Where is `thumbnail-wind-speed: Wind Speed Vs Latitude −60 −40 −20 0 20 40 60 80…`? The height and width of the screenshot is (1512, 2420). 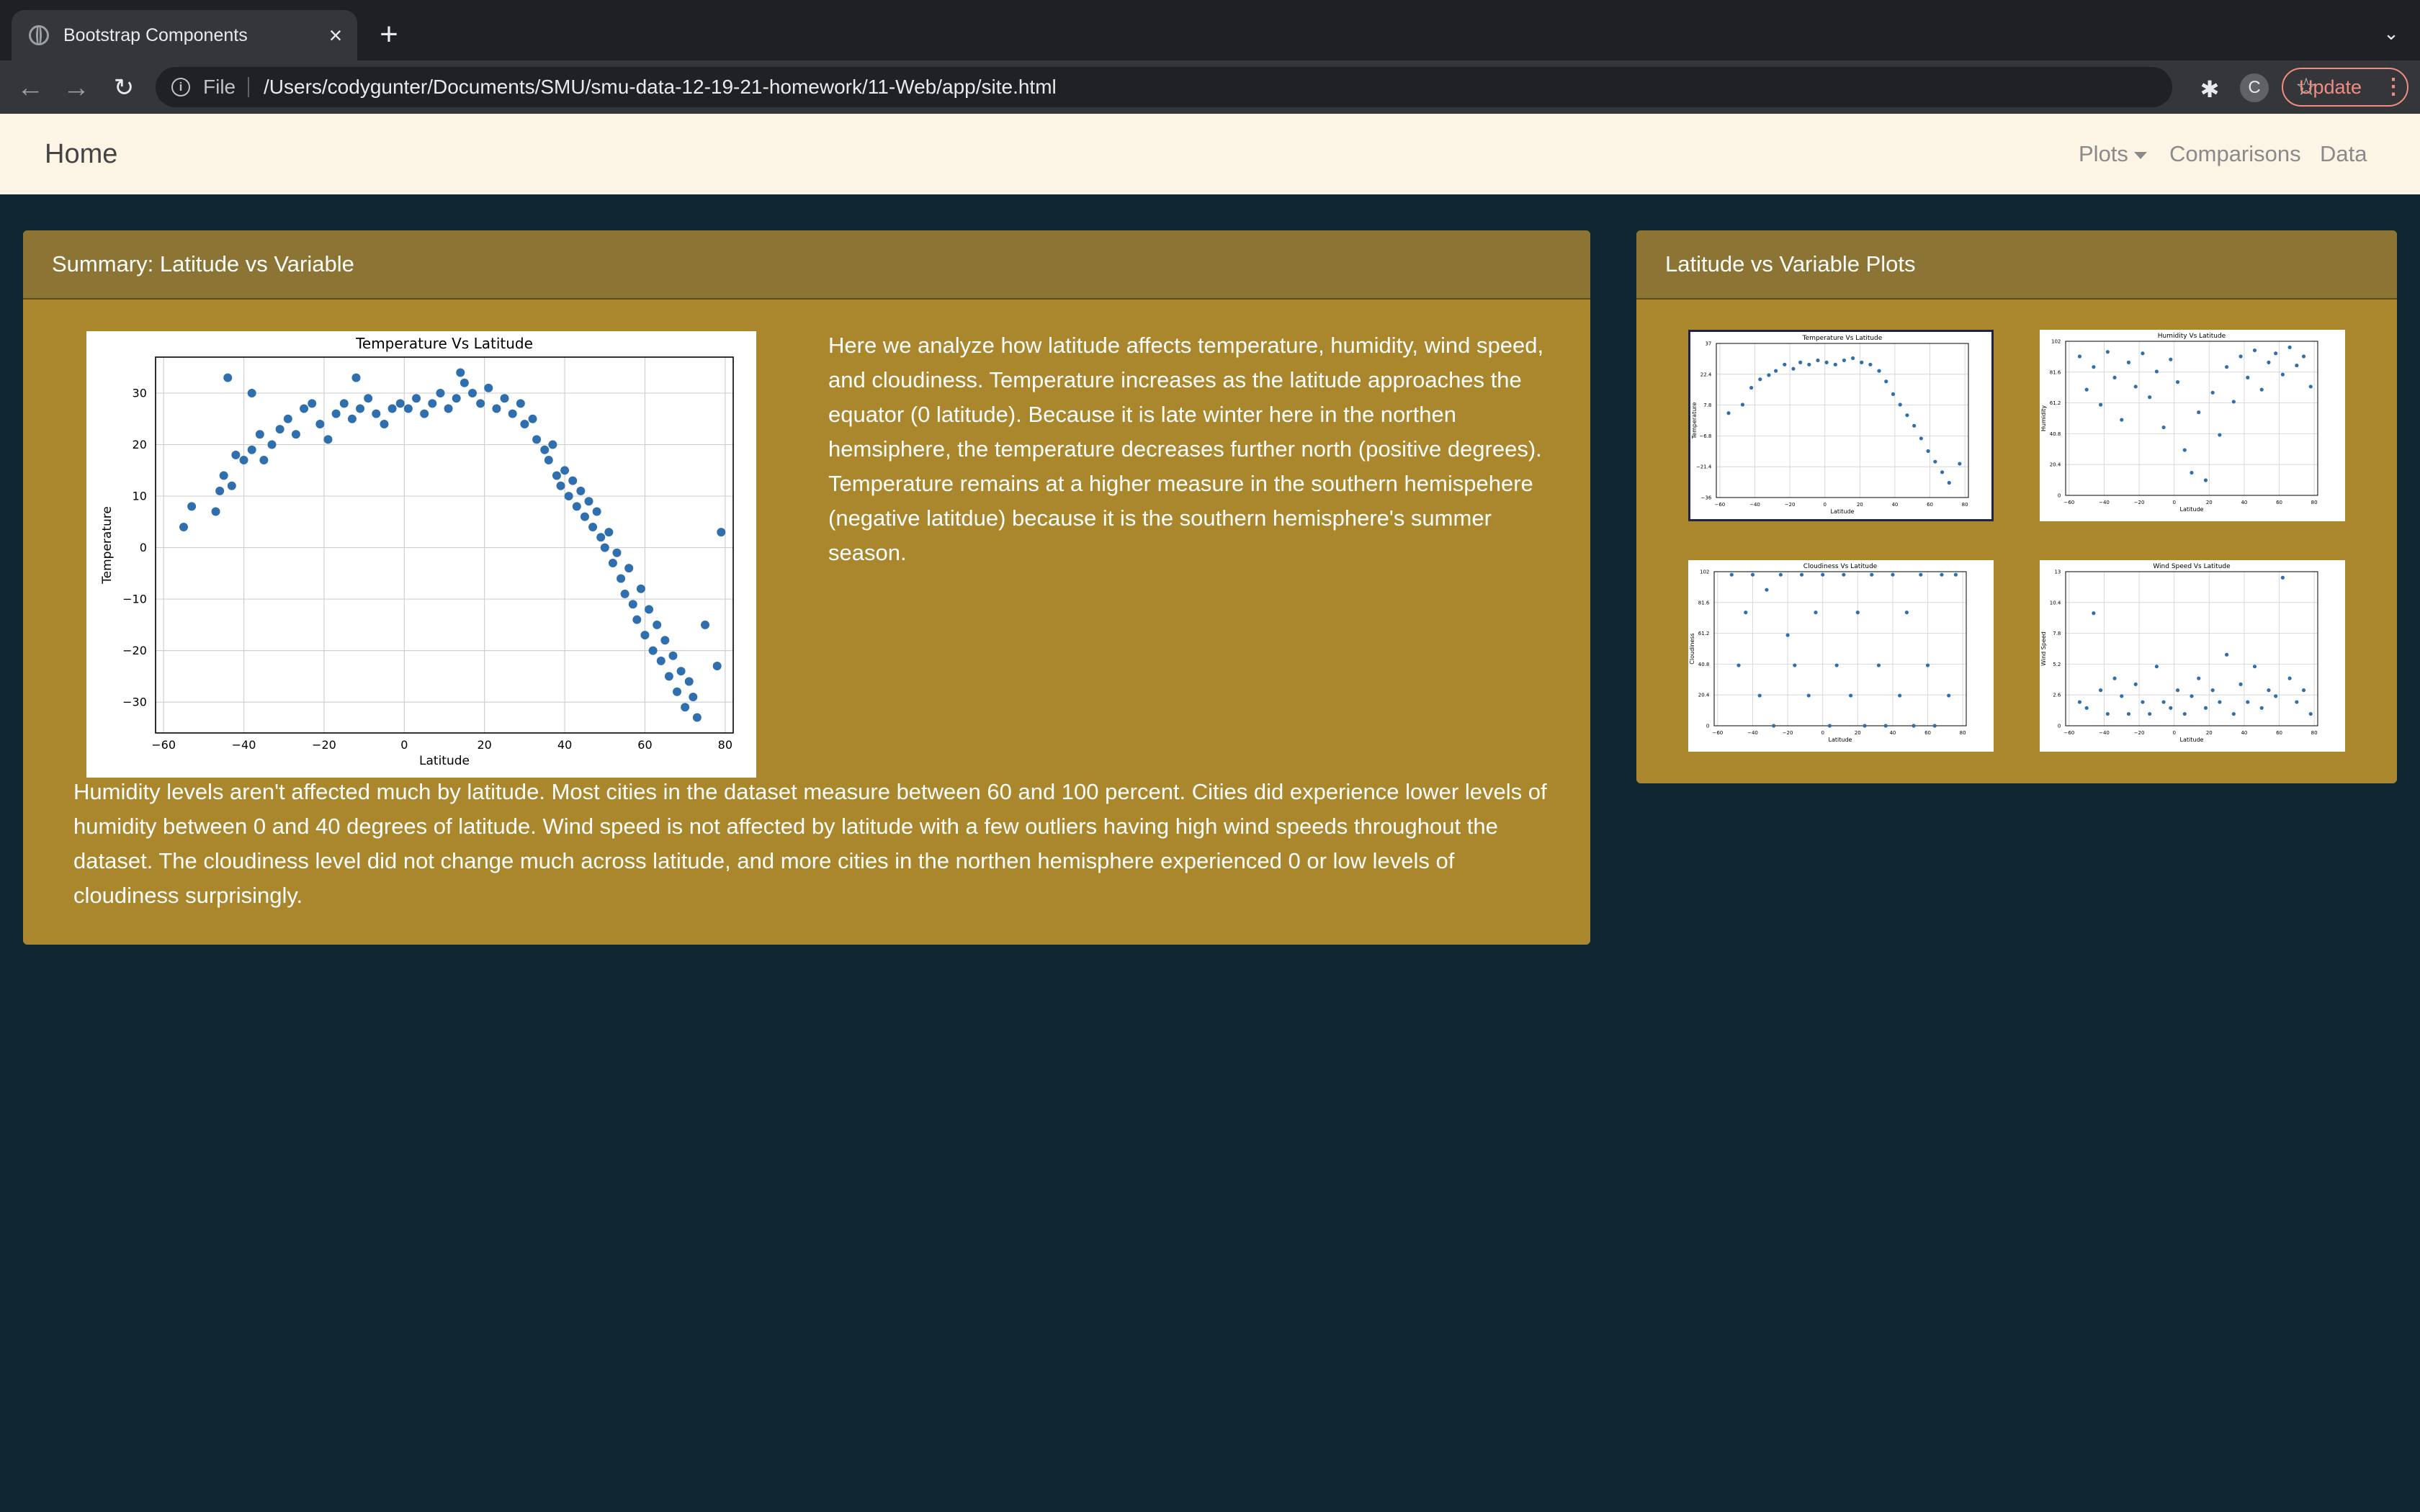 thumbnail-wind-speed: Wind Speed Vs Latitude −60 −40 −20 0 20 40 60 80… is located at coordinates (2192, 656).